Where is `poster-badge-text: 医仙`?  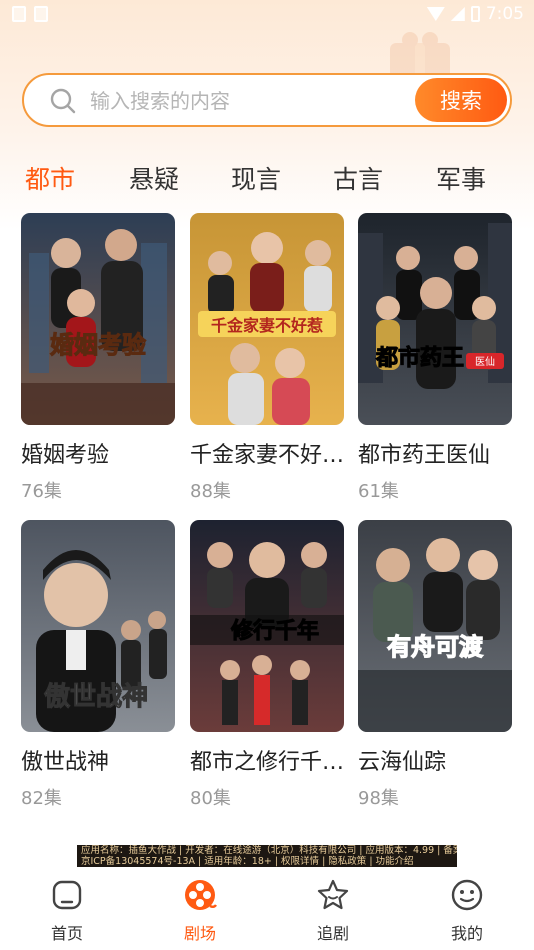 poster-badge-text: 医仙 is located at coordinates (485, 361).